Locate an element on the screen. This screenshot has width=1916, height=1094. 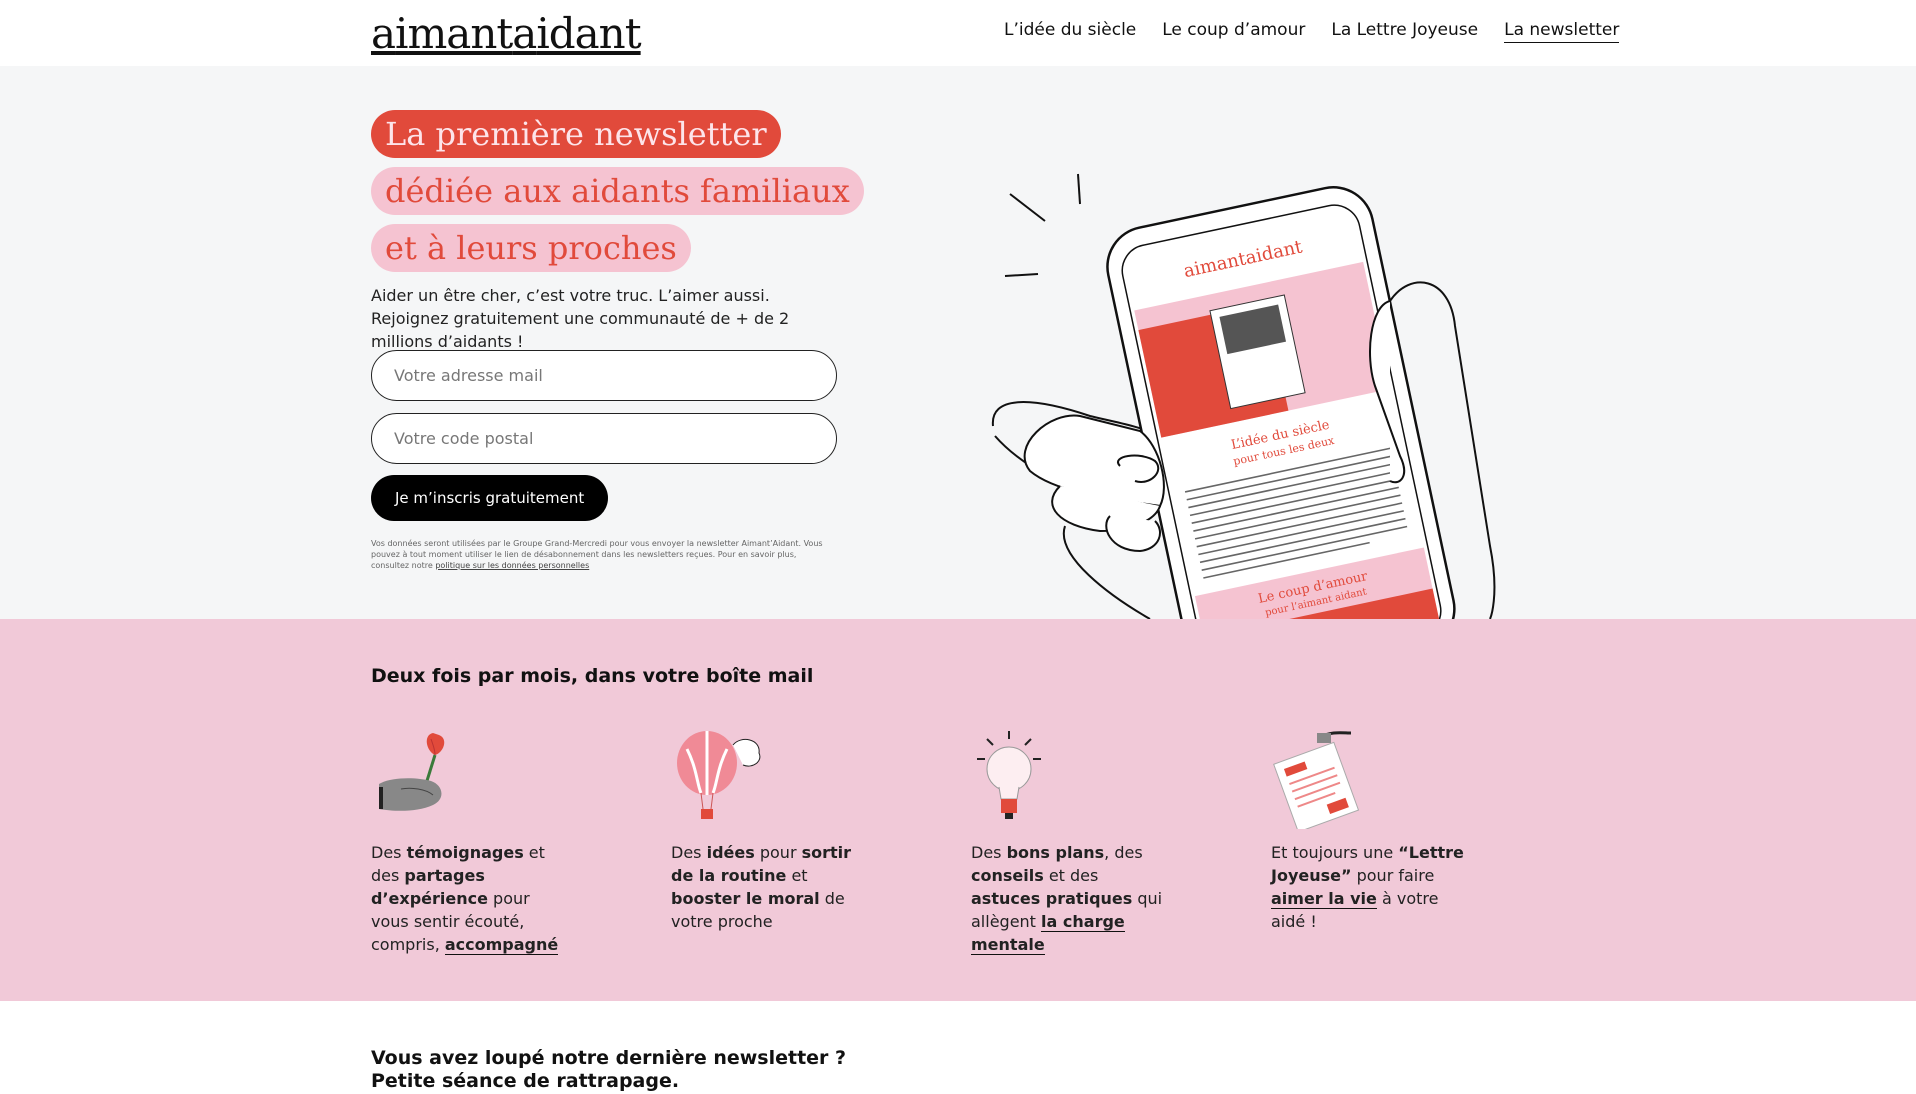
nav-coup-d-amour: Le coup d’amour is located at coordinates (1233, 31).